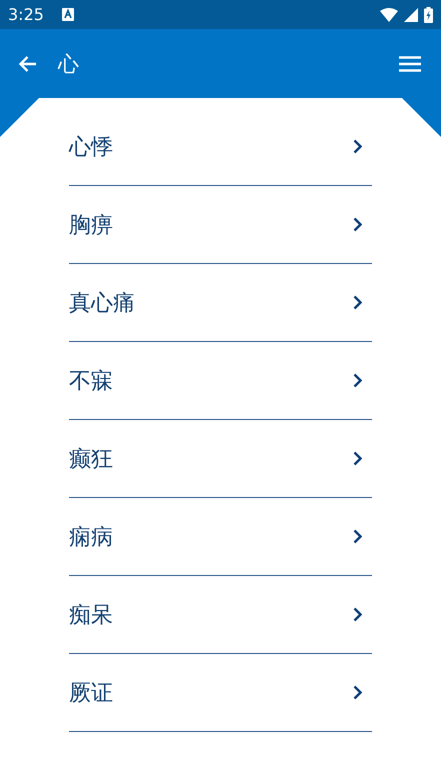  I want to click on list-item: 心悸, so click(220, 147).